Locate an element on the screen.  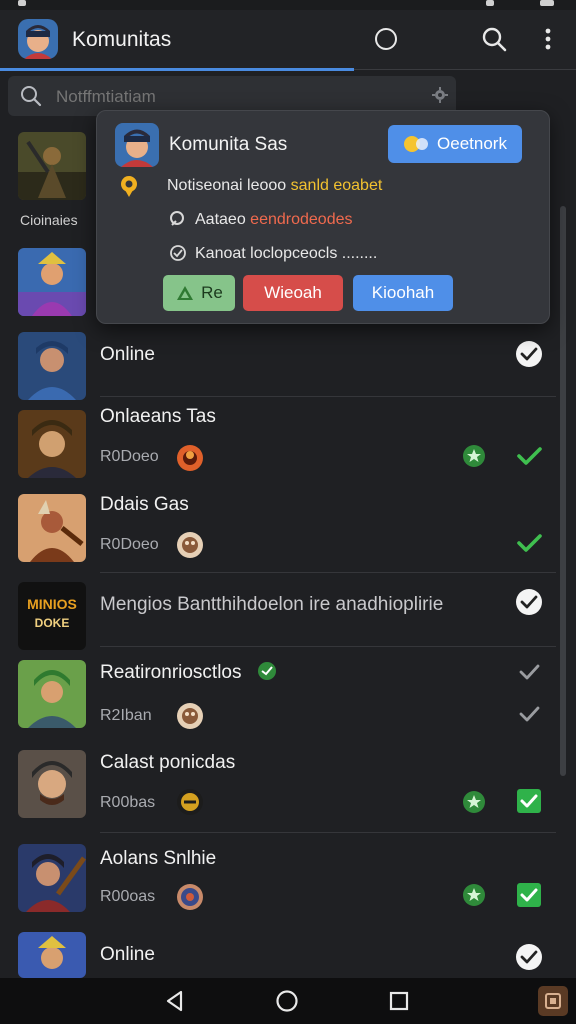
logo-text: DOKE is located at coordinates (52, 623).